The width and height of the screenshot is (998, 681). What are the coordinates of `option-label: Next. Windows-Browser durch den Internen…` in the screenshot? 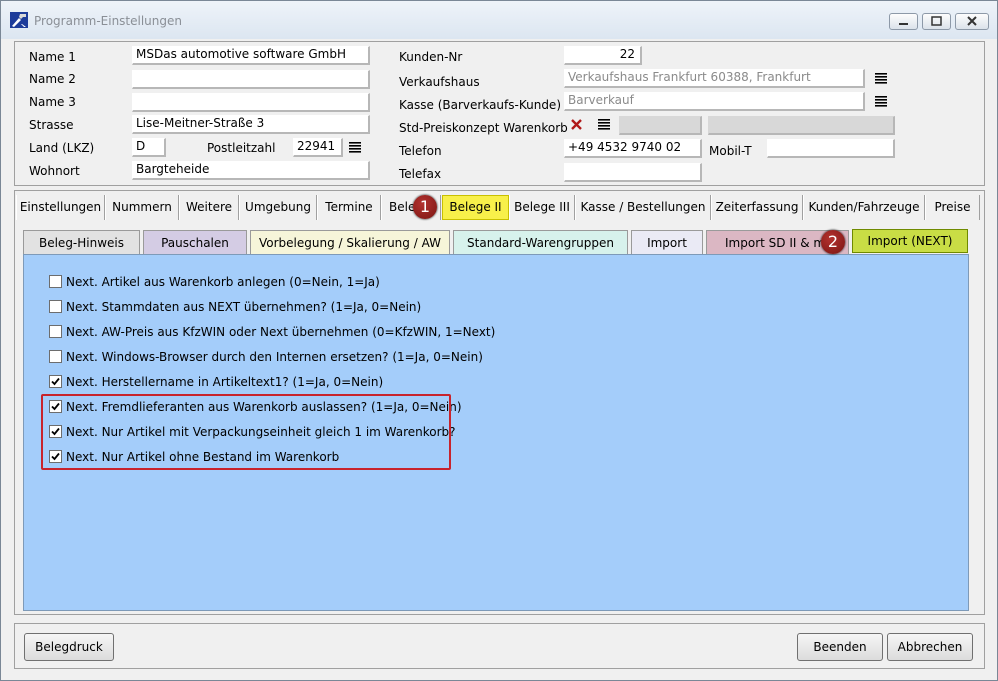 It's located at (274, 357).